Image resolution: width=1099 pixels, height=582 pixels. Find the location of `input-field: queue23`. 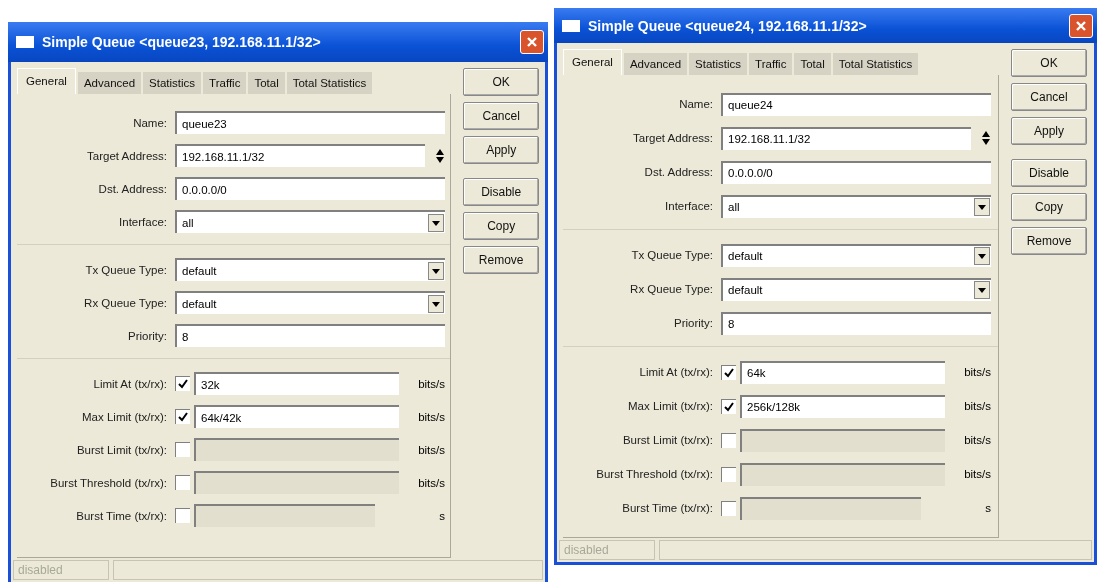

input-field: queue23 is located at coordinates (310, 122).